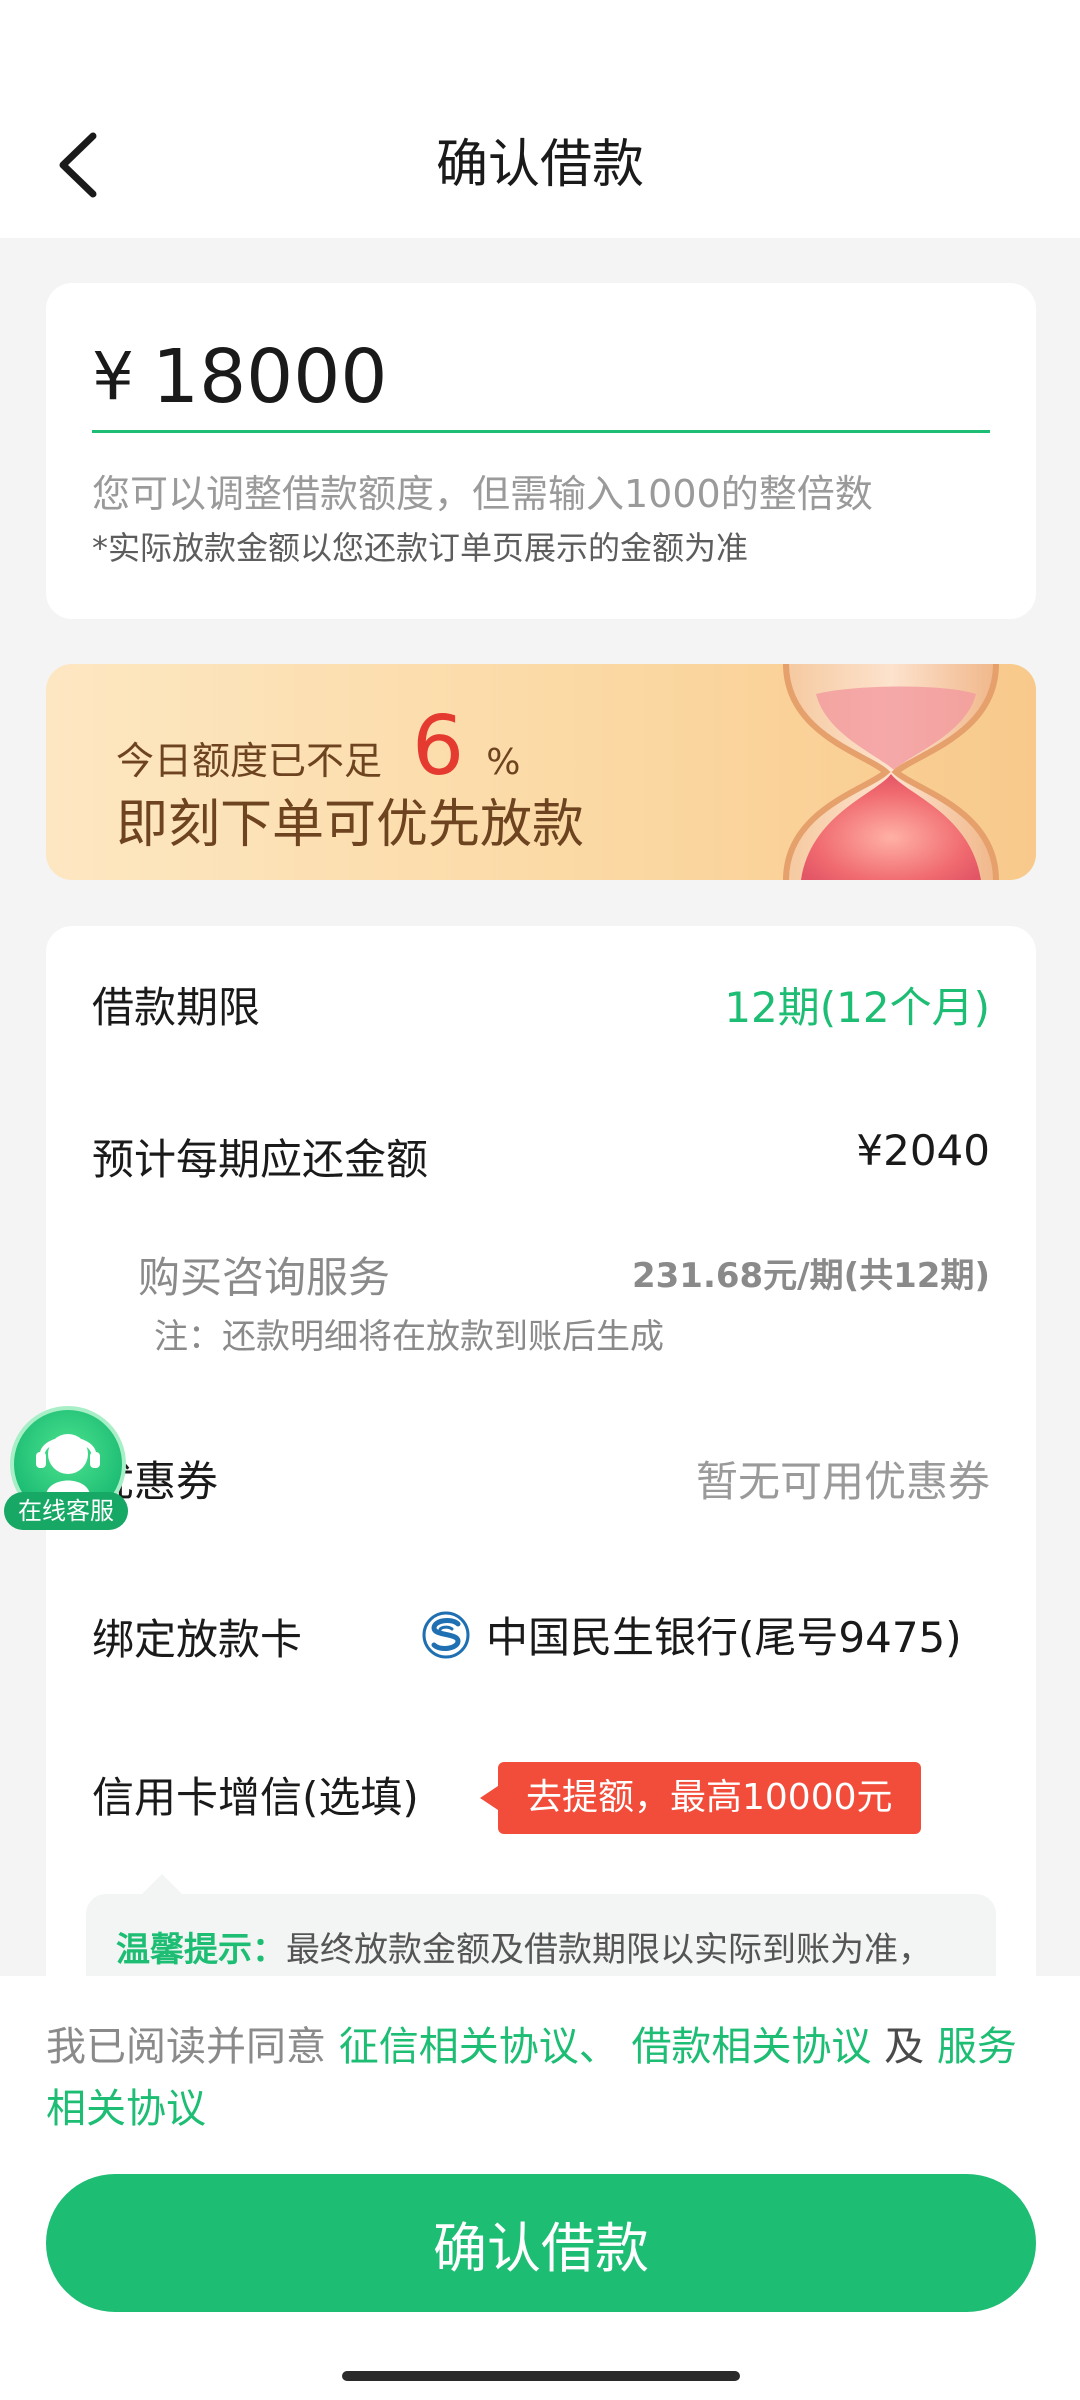 This screenshot has width=1080, height=2400. Describe the element at coordinates (66, 1511) in the screenshot. I see `online-service-label: 在线客服` at that location.